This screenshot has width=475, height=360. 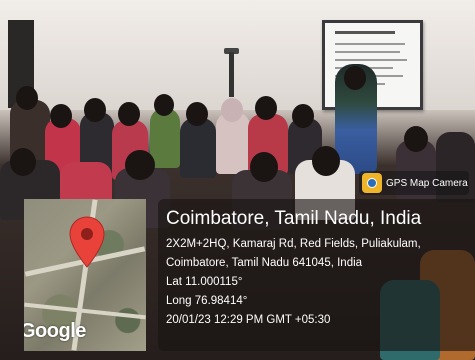 What do you see at coordinates (207, 301) in the screenshot?
I see `longitude: Long 76.98414°` at bounding box center [207, 301].